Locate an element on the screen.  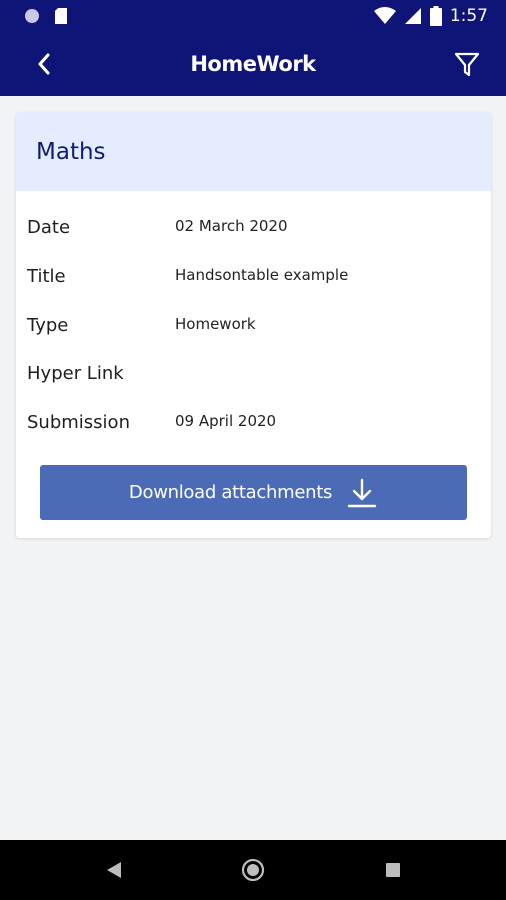
status-left-icons is located at coordinates (46, 16).